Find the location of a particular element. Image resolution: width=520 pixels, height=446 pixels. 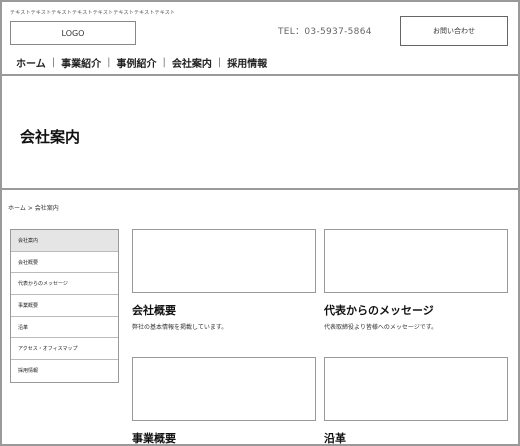

breadcrumb: ホーム > 会社案内 is located at coordinates (33, 207).